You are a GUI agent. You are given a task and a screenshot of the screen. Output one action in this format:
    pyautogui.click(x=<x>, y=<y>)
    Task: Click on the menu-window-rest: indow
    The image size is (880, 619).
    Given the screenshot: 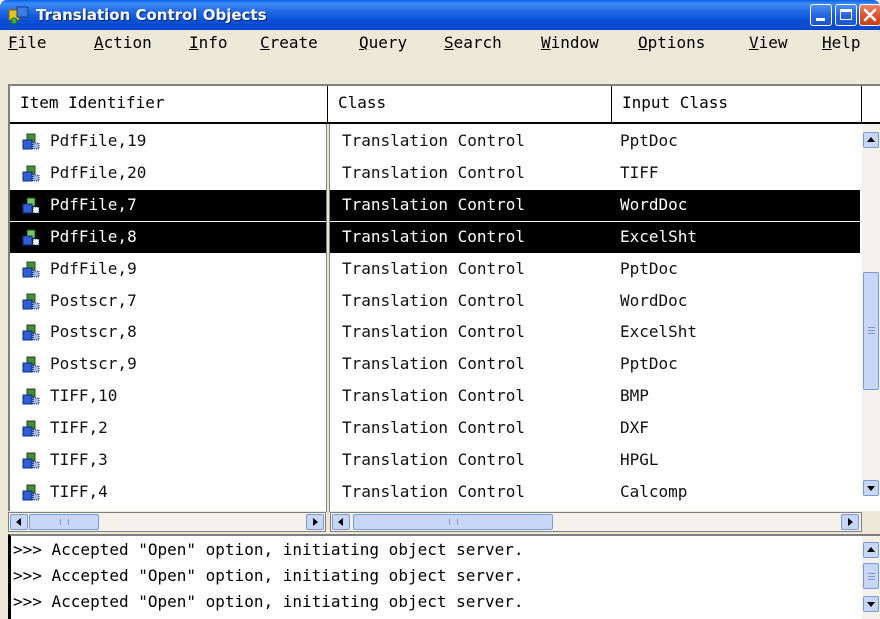 What is the action you would take?
    pyautogui.click(x=574, y=42)
    